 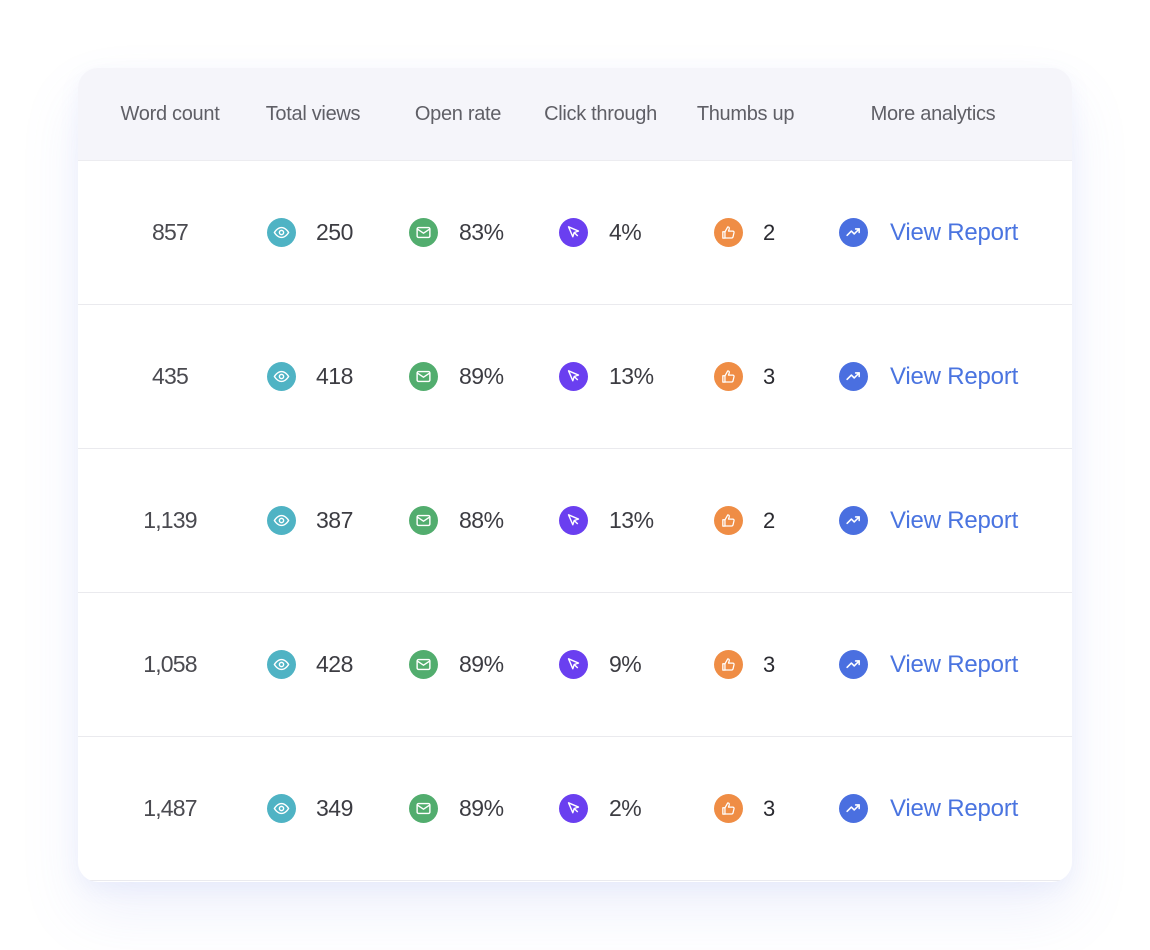 What do you see at coordinates (600, 664) in the screenshot?
I see `click-through-cell: 9%` at bounding box center [600, 664].